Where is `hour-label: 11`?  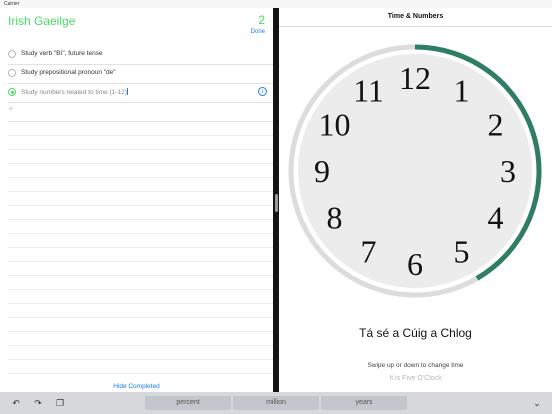
hour-label: 11 is located at coordinates (368, 90).